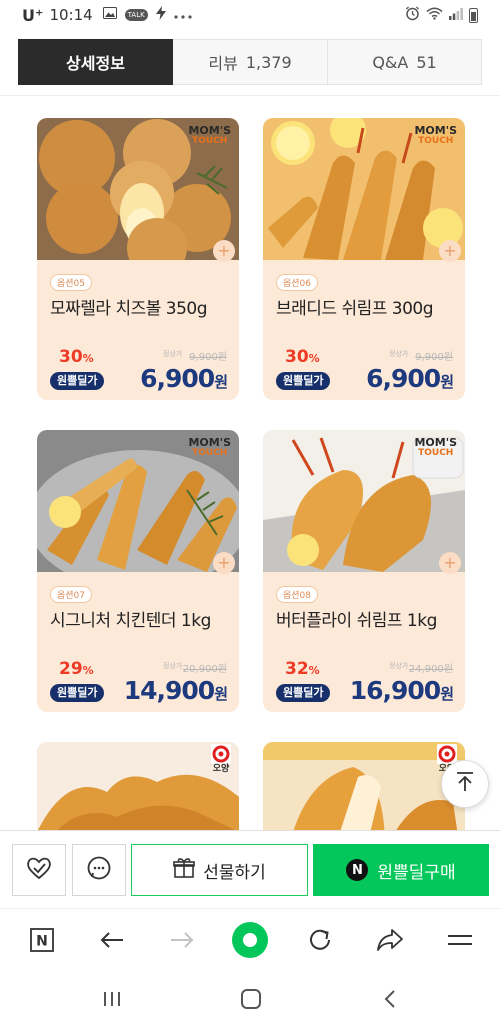 The width and height of the screenshot is (500, 1027). Describe the element at coordinates (412, 15) in the screenshot. I see `alarm-icon` at that location.